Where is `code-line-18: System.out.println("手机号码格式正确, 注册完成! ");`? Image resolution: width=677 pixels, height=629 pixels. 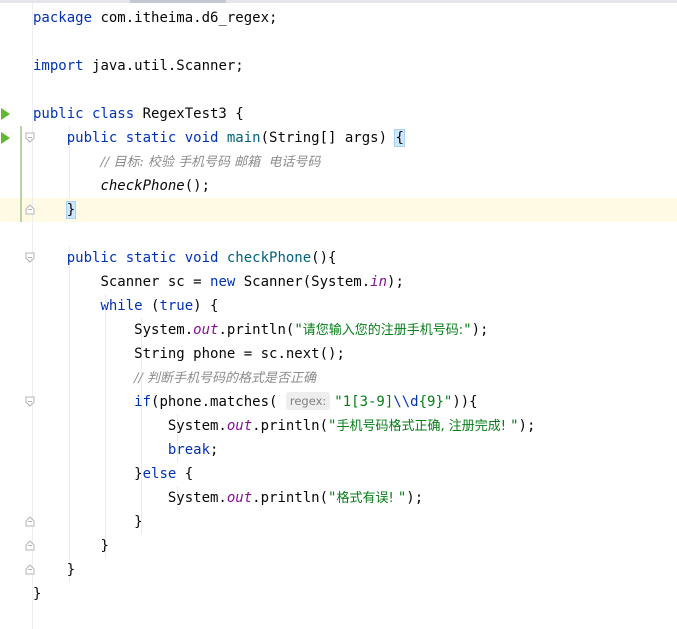 code-line-18: System.out.println("手机号码格式正确, 注册完成! "); is located at coordinates (355, 426).